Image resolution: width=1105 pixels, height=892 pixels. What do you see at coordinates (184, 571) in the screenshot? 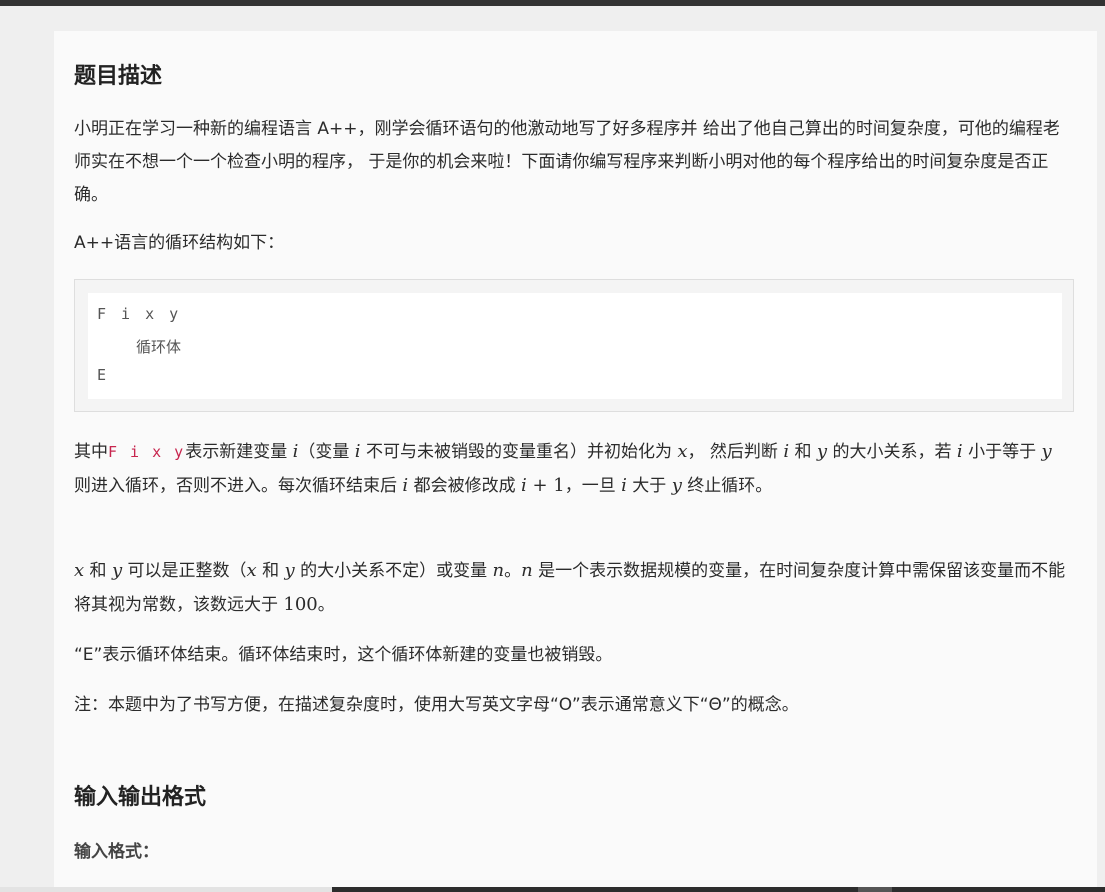
I see `text: 可以是正整数（` at bounding box center [184, 571].